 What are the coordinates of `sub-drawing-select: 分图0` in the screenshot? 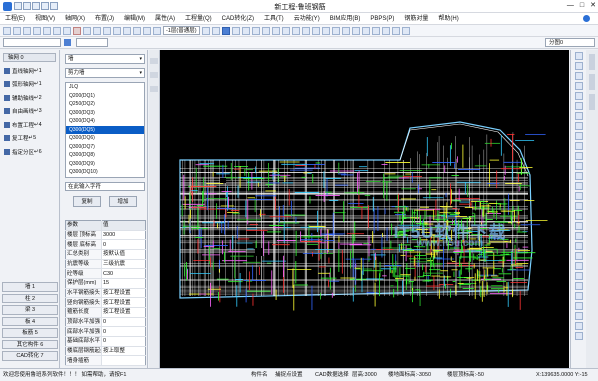 It's located at (570, 42).